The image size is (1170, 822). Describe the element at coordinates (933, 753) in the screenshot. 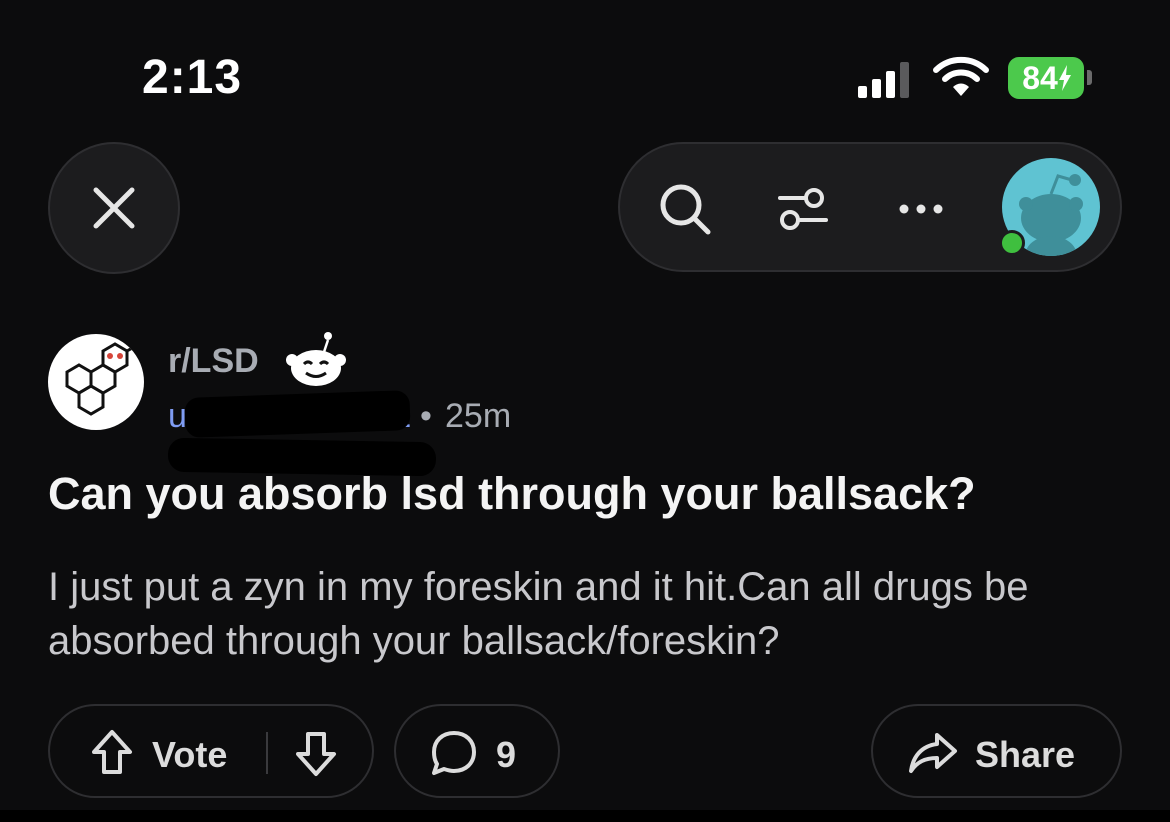

I see `share-arrow-icon` at that location.